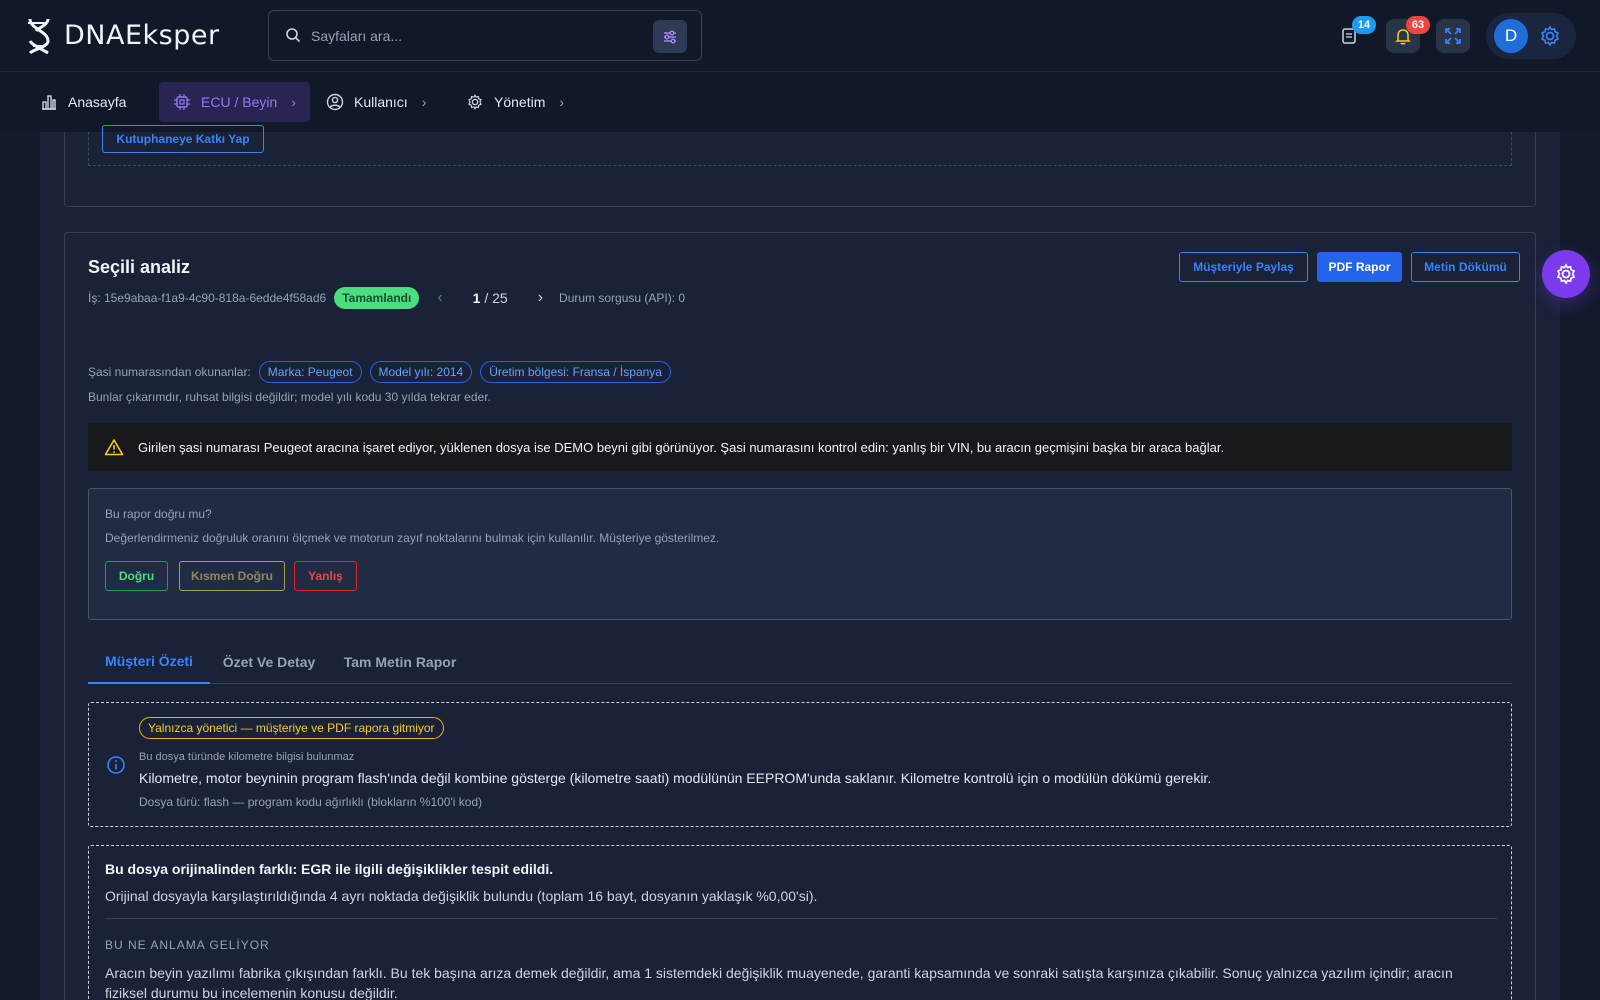  What do you see at coordinates (575, 372) in the screenshot?
I see `vin-chip-region: Üretim bölgesi: Fransa / İspanya` at bounding box center [575, 372].